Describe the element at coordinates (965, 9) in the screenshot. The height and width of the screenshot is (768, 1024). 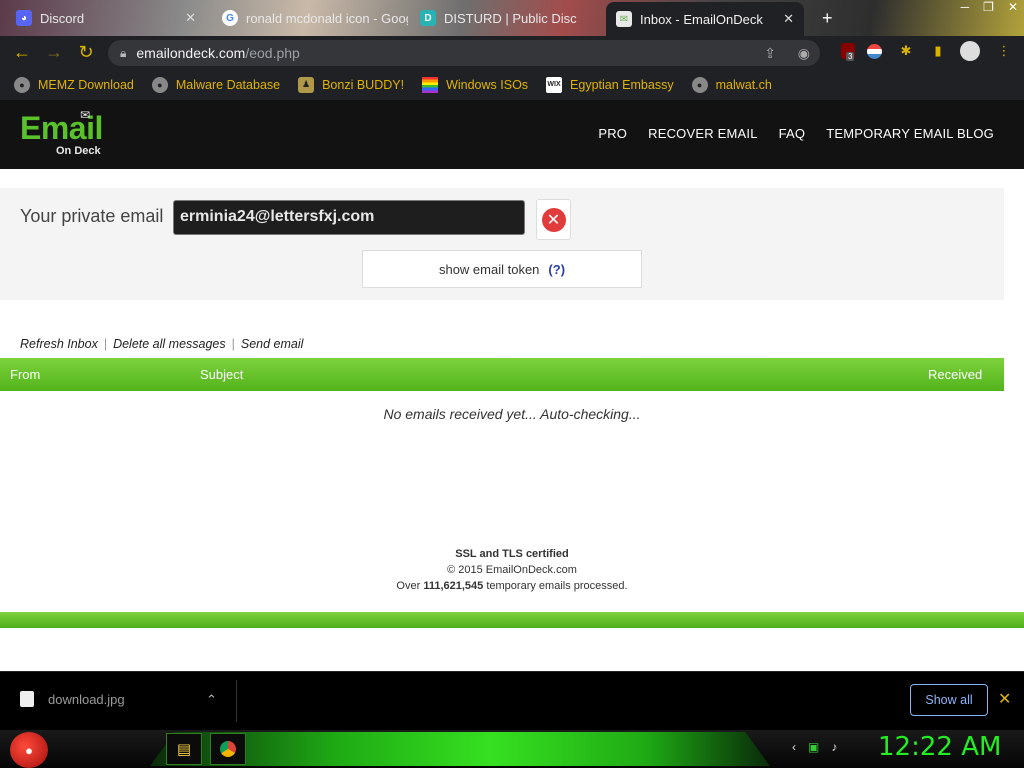
I see `minimize-icon: ─` at that location.